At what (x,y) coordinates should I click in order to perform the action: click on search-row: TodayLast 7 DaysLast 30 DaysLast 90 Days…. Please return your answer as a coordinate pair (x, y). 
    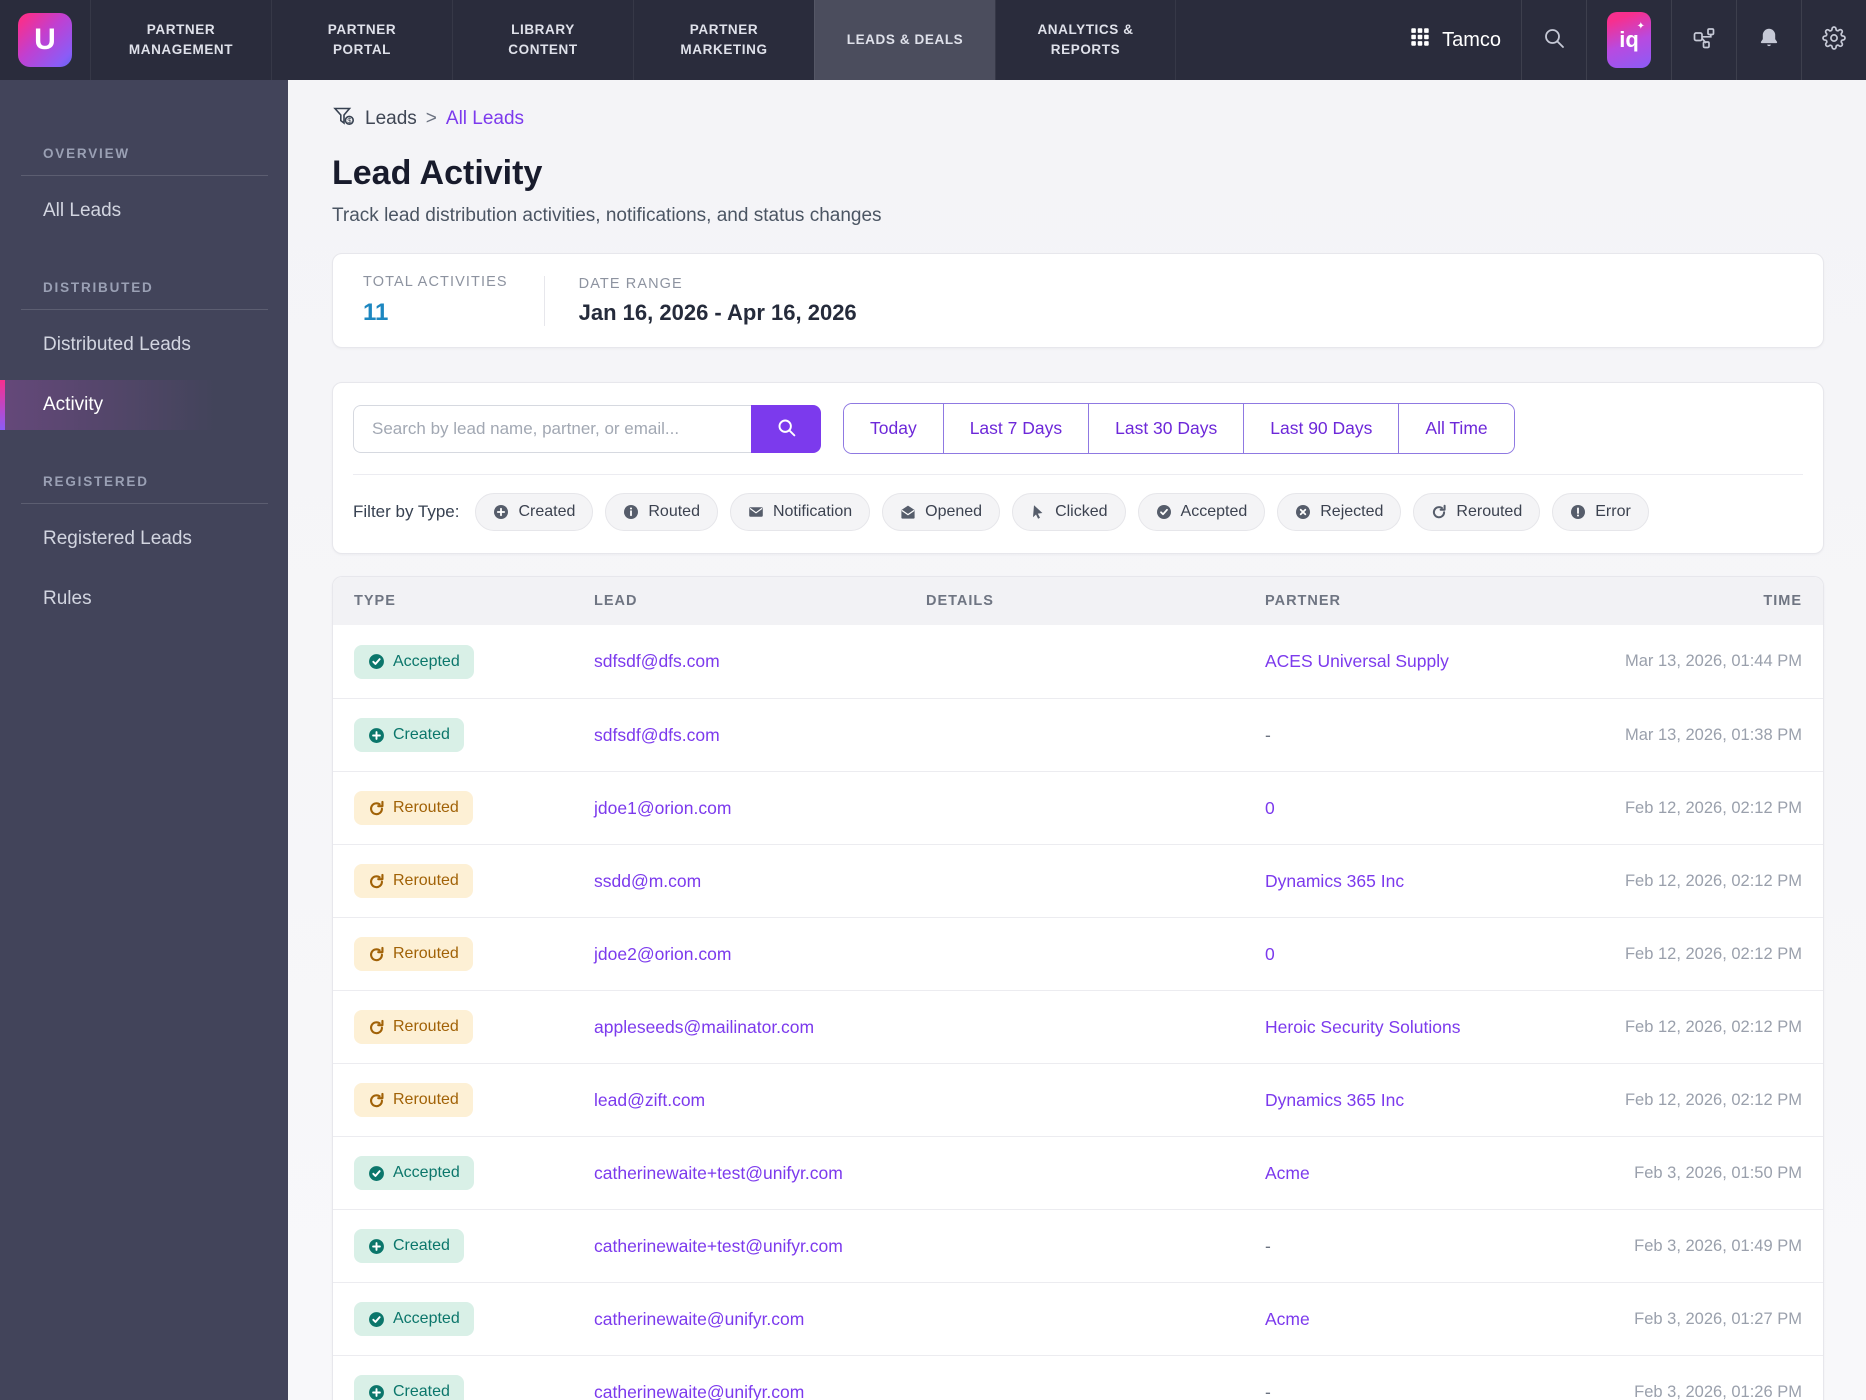
    Looking at the image, I should click on (1078, 428).